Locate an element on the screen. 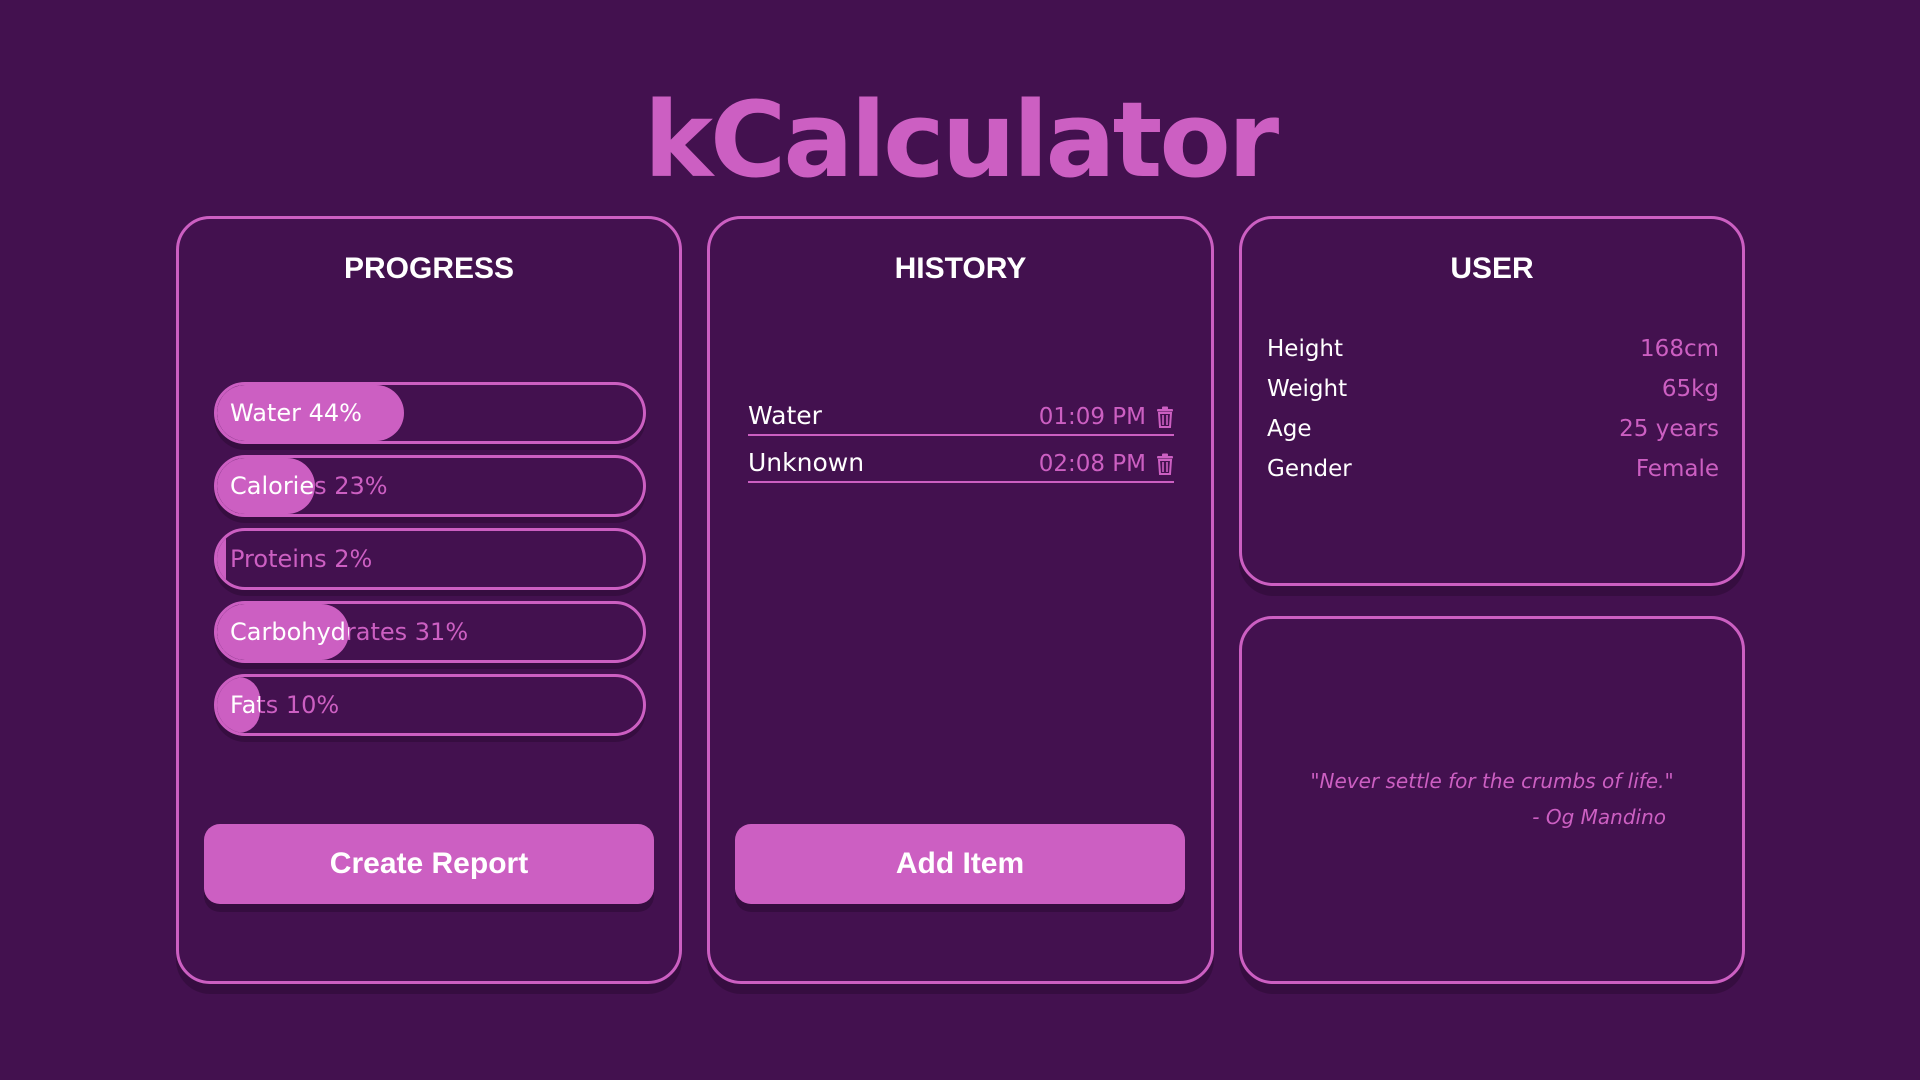  user-field-value: 65kg is located at coordinates (1690, 389).